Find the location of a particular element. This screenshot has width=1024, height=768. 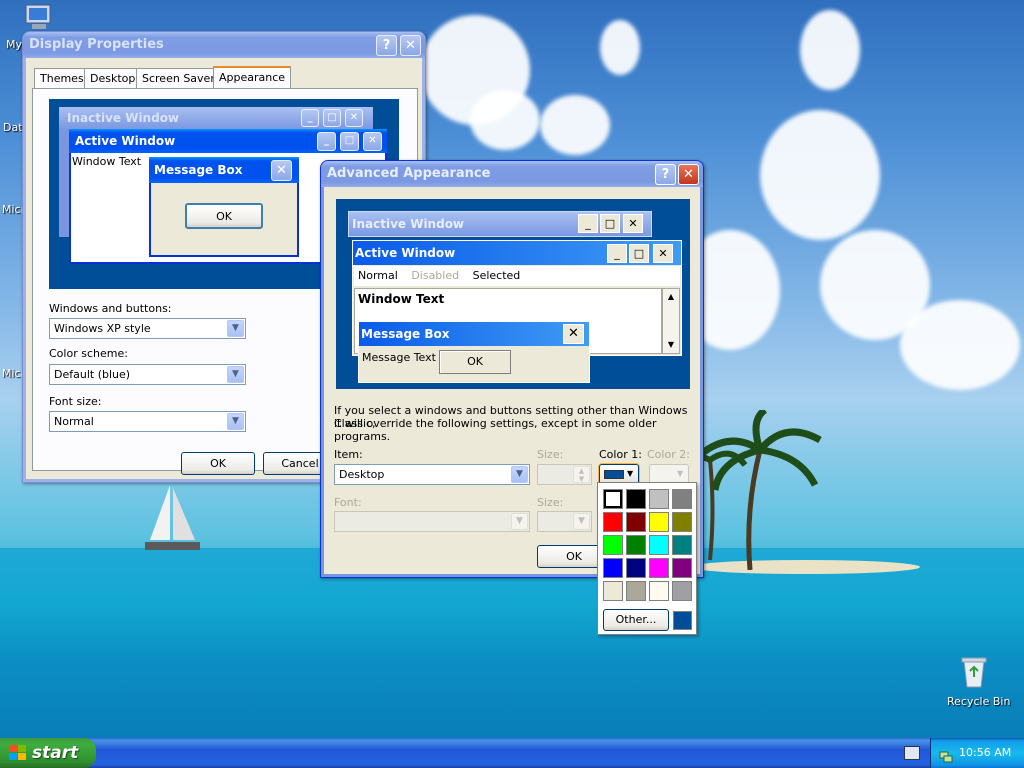

preview-message-box: Message Box ✕ Message Text OK is located at coordinates (474, 352).